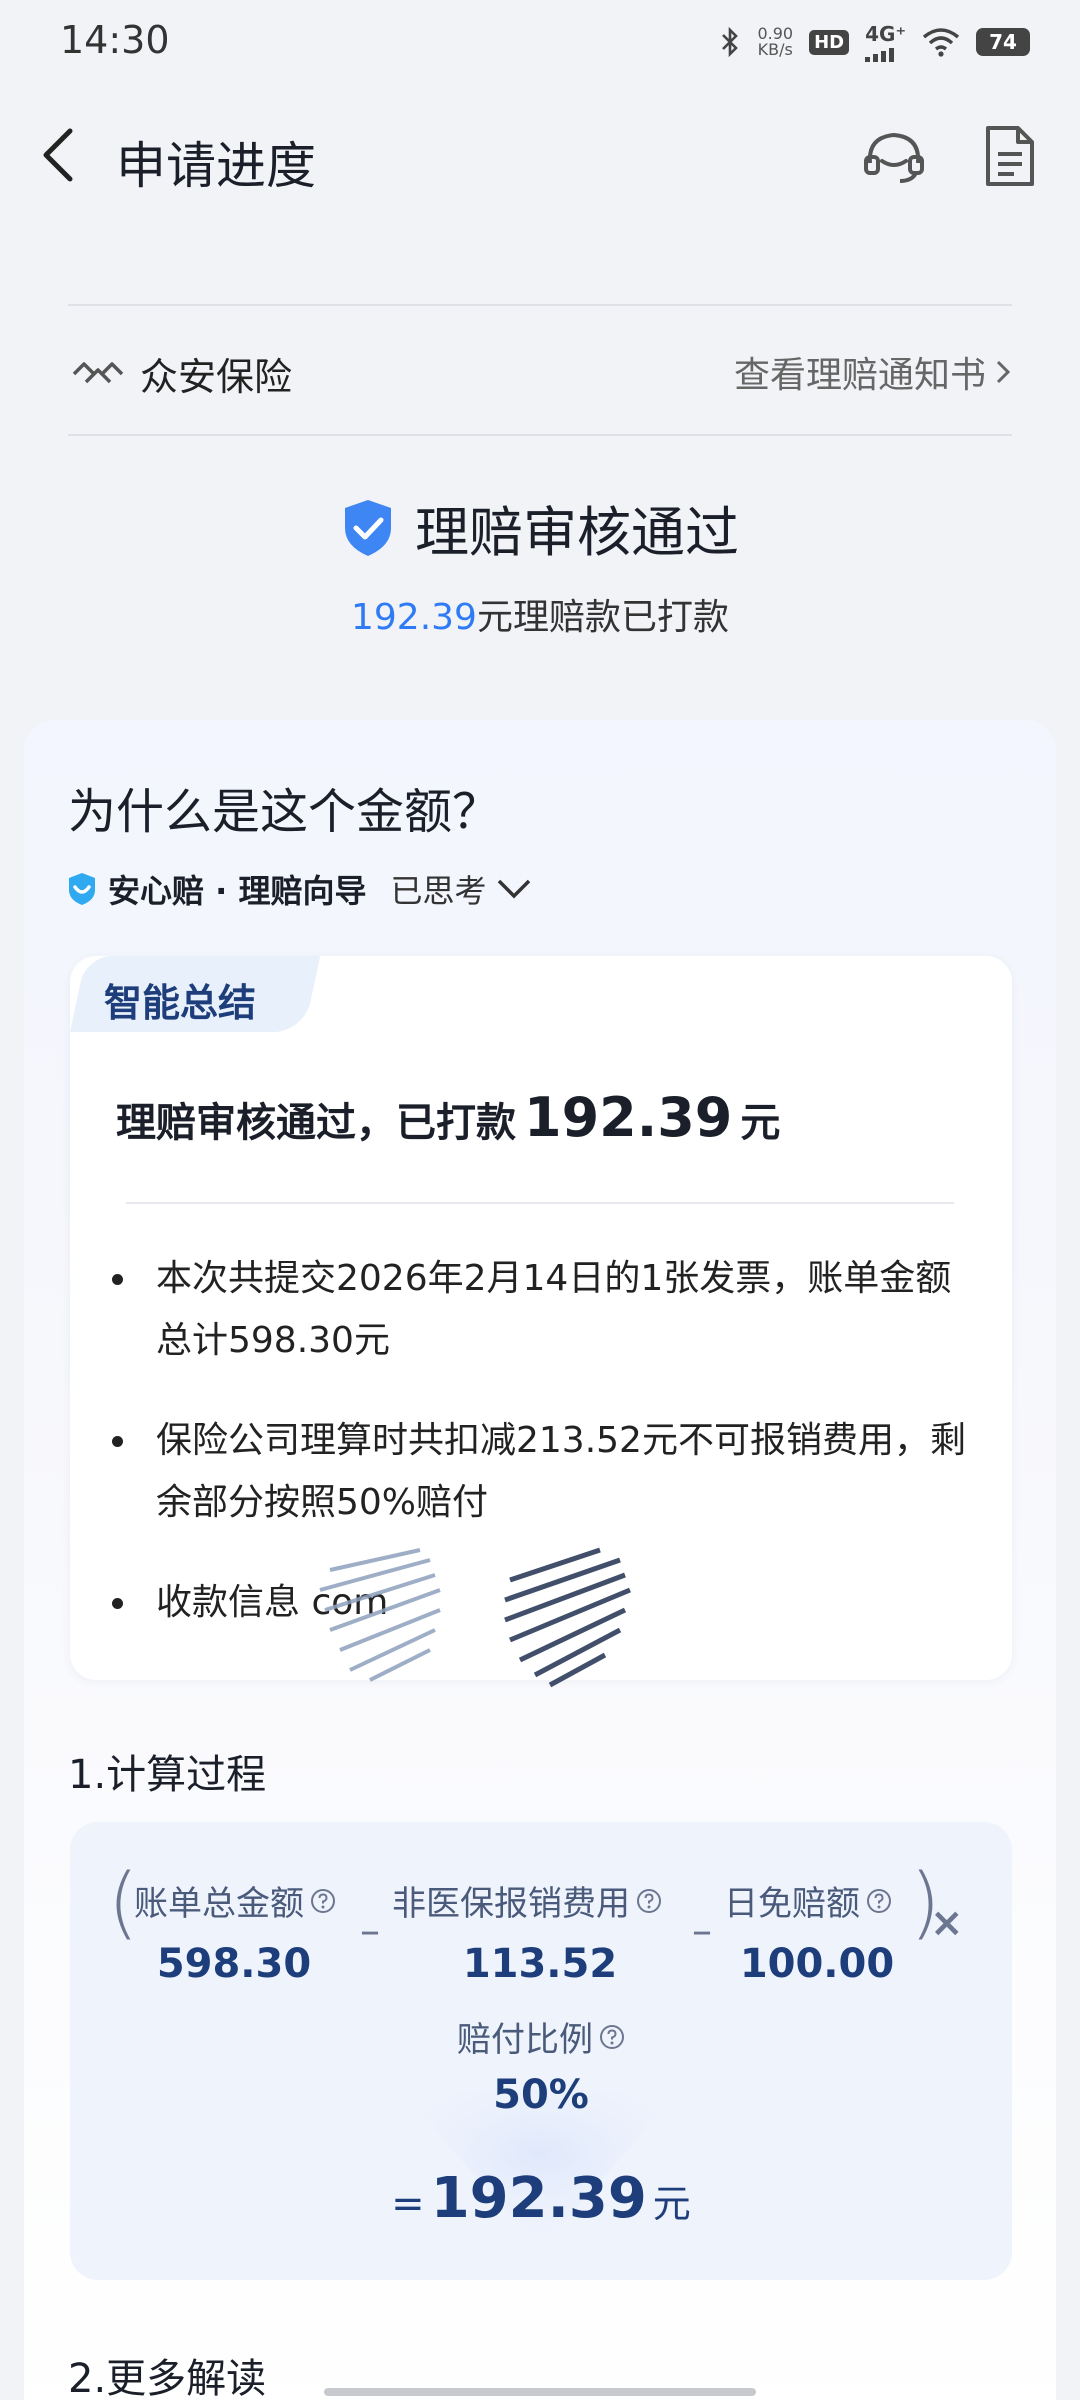 The image size is (1080, 2400). What do you see at coordinates (115, 40) in the screenshot?
I see `status-time: 14:30` at bounding box center [115, 40].